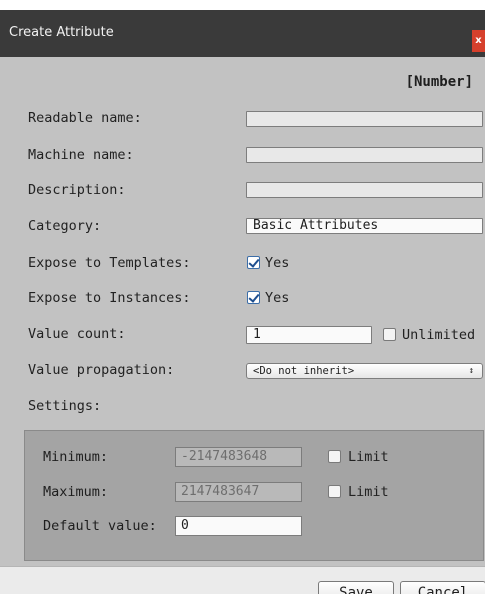  I want to click on dialog-titlebar: Create Attribute x, so click(242, 33).